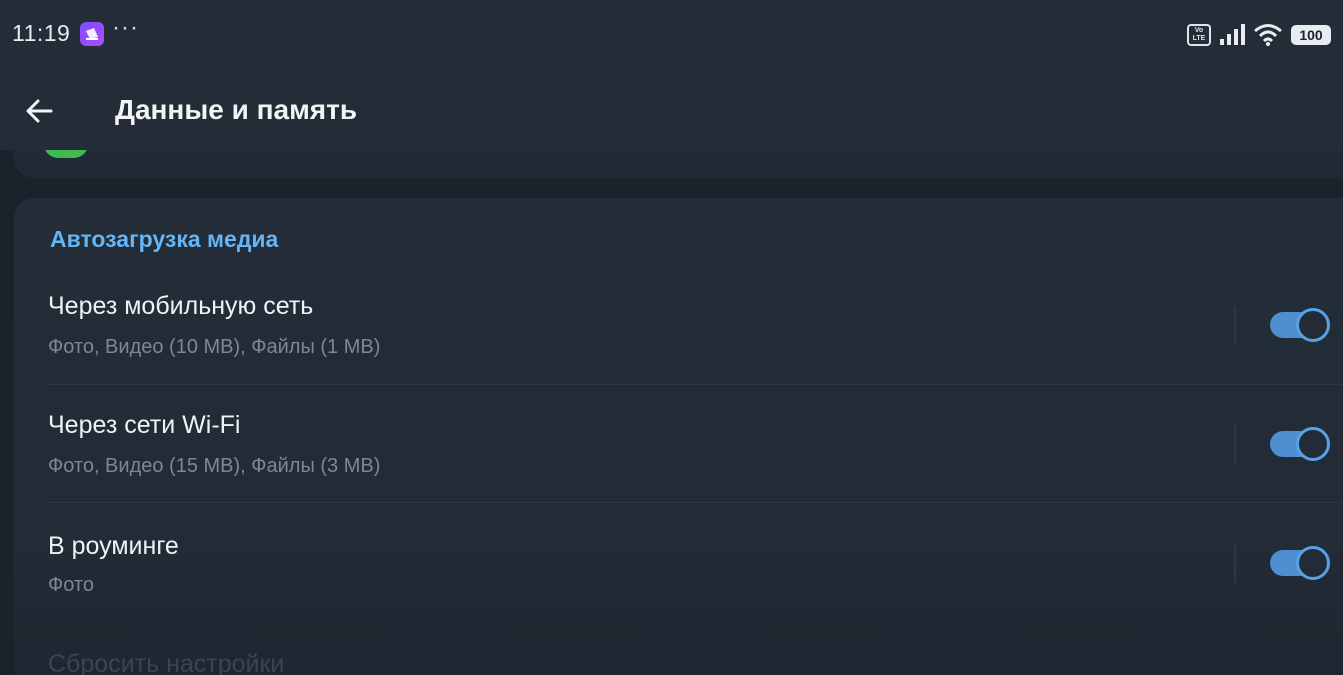 The image size is (1343, 675). I want to click on back-button-overlay, so click(39, 111).